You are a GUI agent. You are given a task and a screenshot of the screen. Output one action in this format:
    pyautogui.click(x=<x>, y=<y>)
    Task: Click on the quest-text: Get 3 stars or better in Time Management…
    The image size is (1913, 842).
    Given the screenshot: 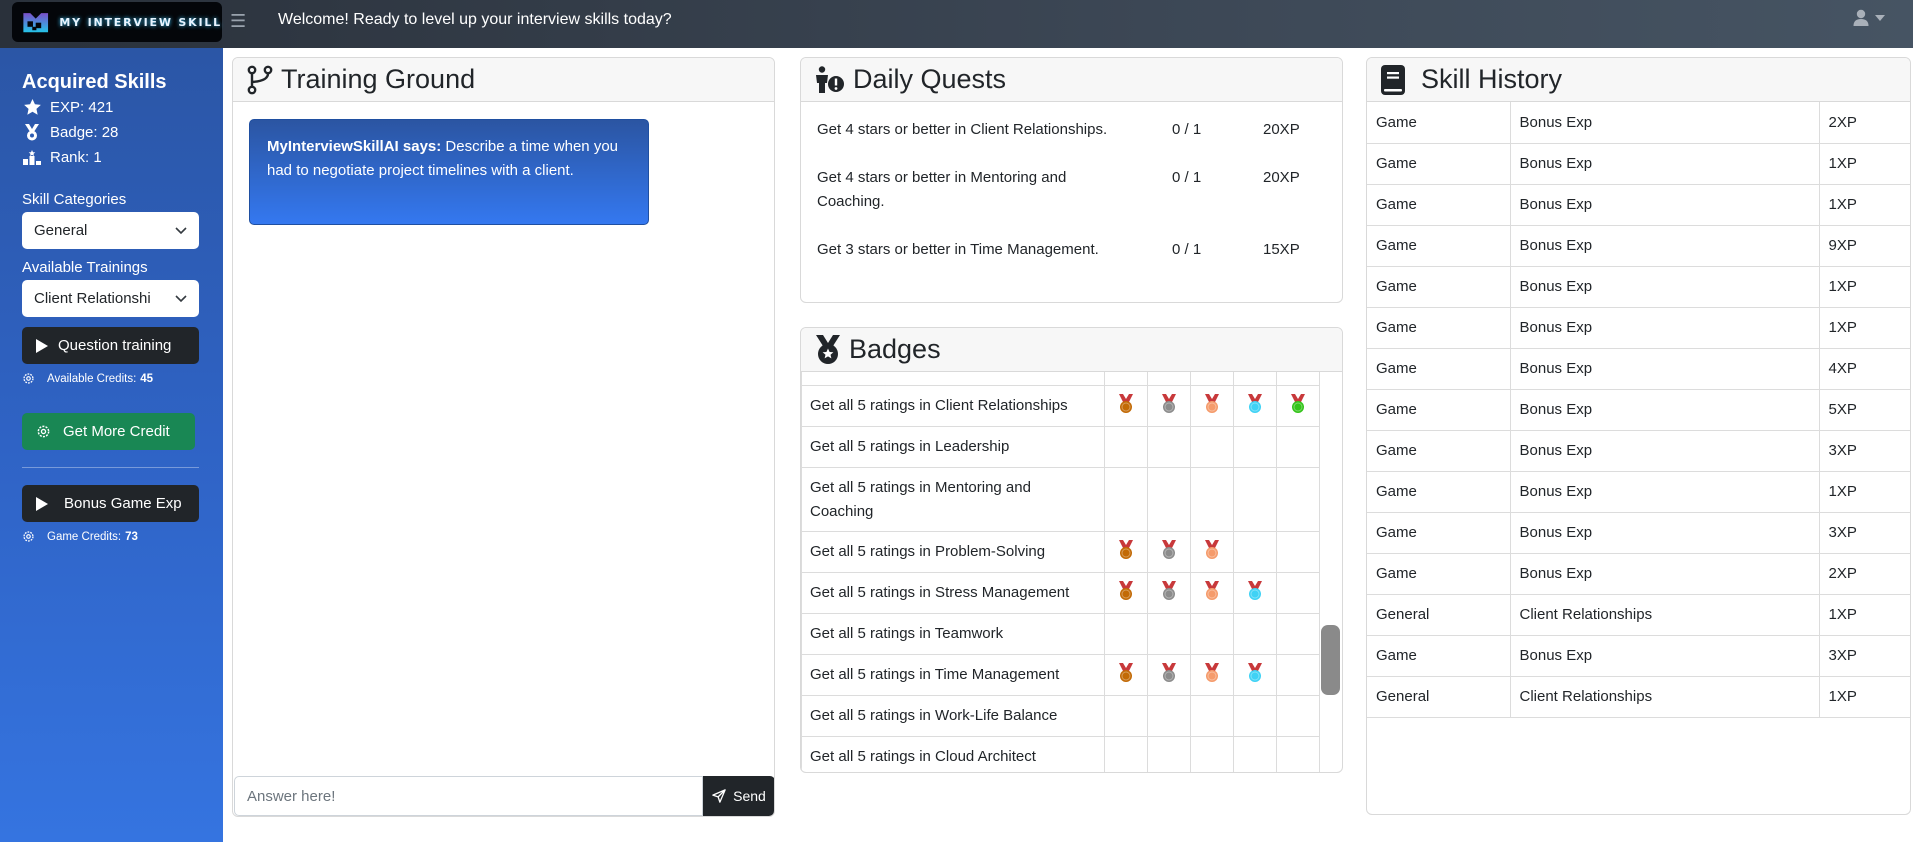 What is the action you would take?
    pyautogui.click(x=958, y=249)
    